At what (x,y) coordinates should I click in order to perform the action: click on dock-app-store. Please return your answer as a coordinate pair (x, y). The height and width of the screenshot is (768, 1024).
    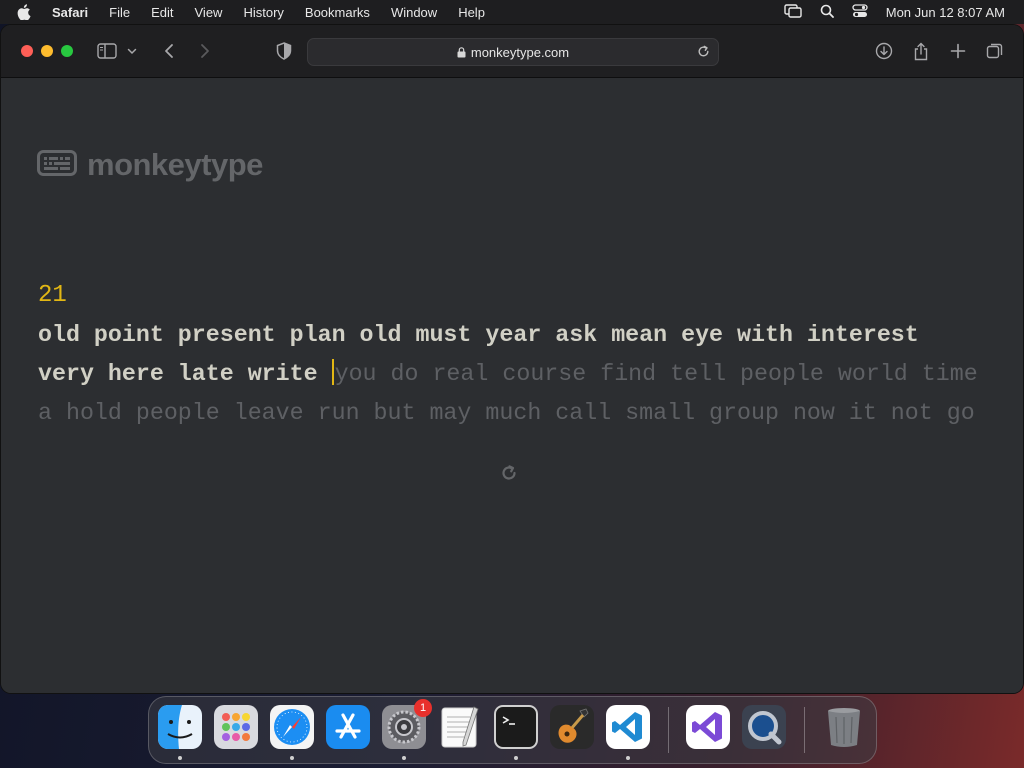
    Looking at the image, I should click on (348, 727).